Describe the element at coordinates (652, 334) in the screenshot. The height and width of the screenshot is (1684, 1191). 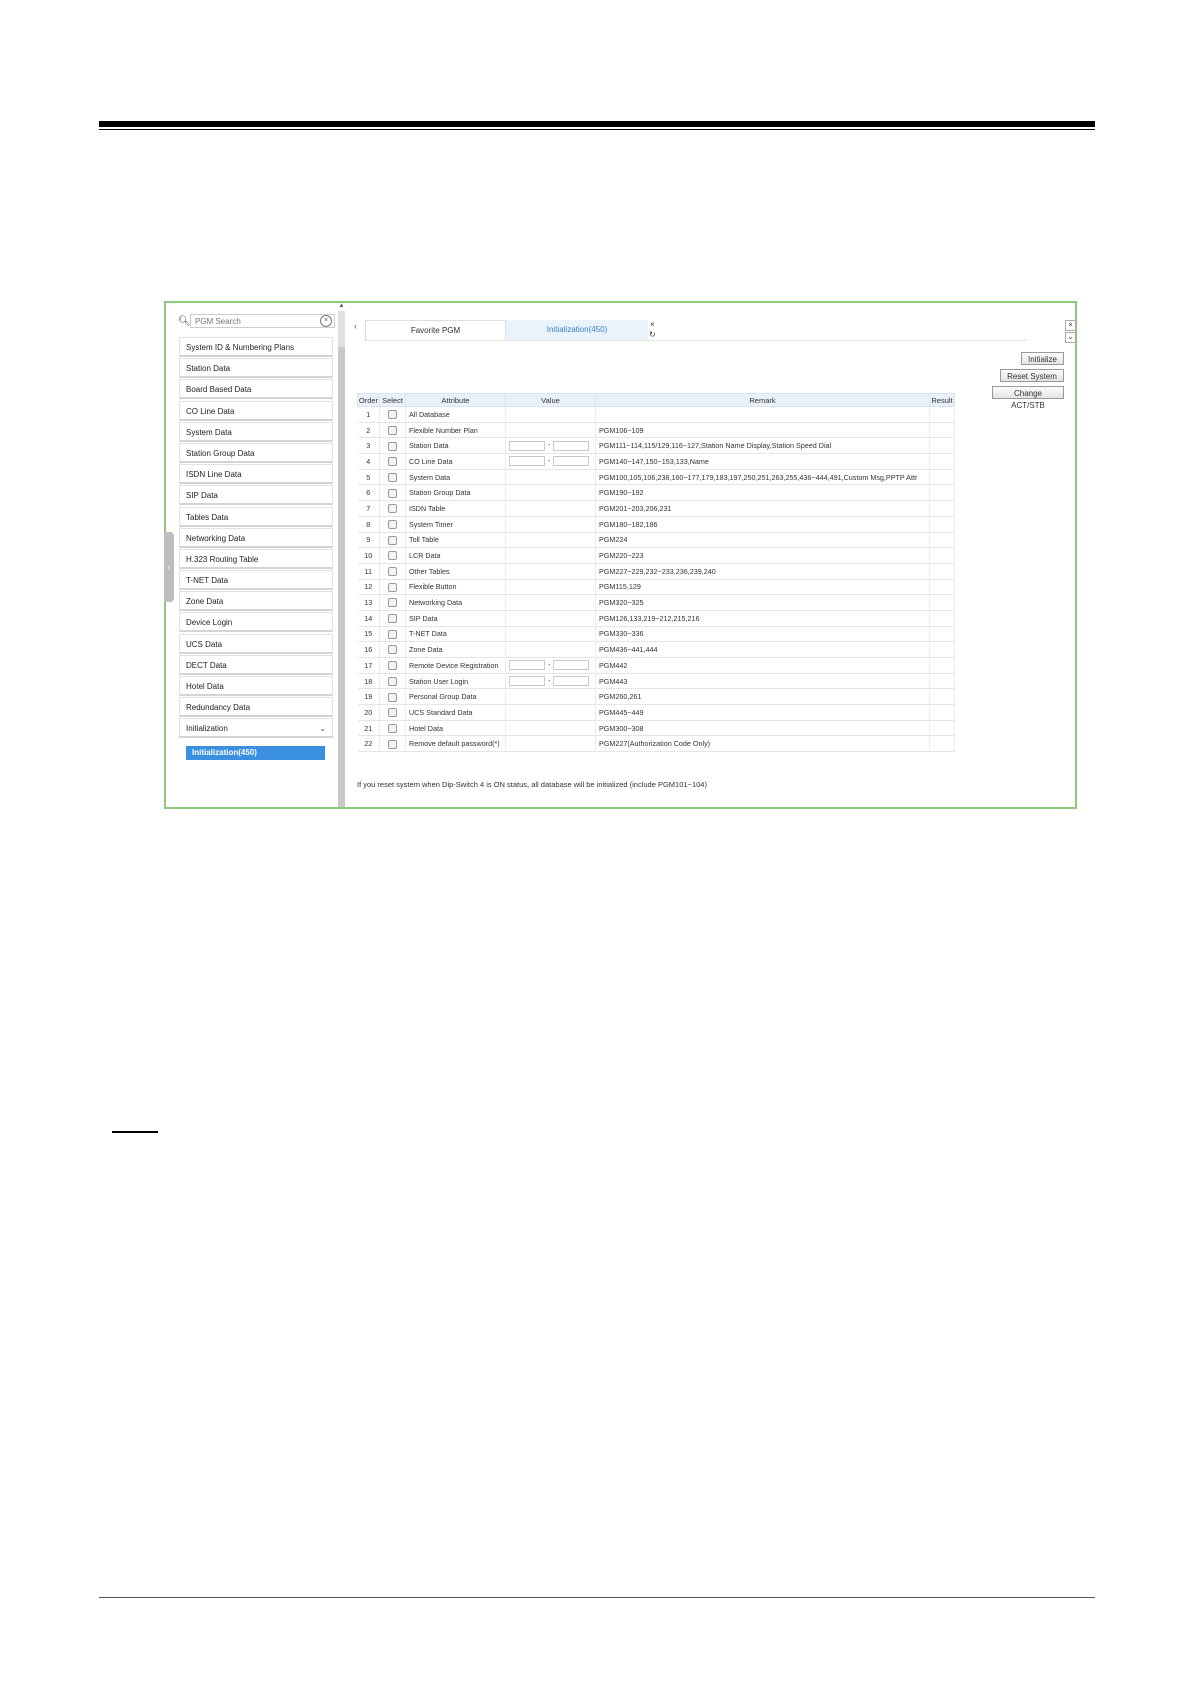
I see `refresh-tab-icon: ↻` at that location.